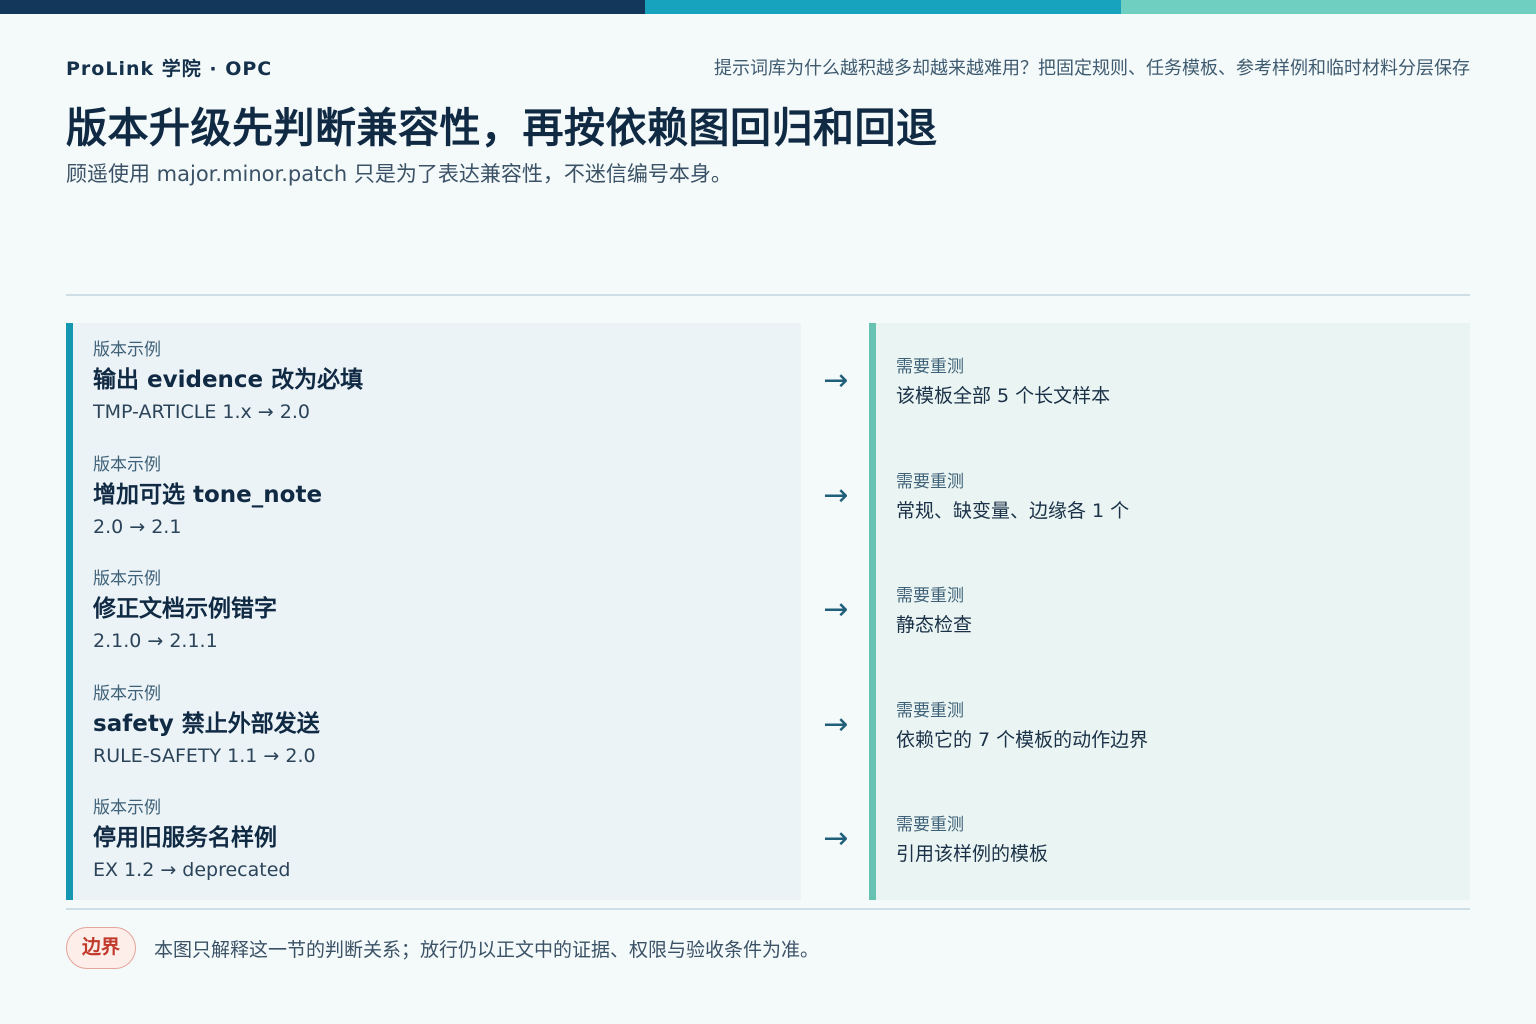 This screenshot has width=1536, height=1024. Describe the element at coordinates (1022, 739) in the screenshot. I see `retest-scope: 依赖它的 7 个模板的动作边界` at that location.